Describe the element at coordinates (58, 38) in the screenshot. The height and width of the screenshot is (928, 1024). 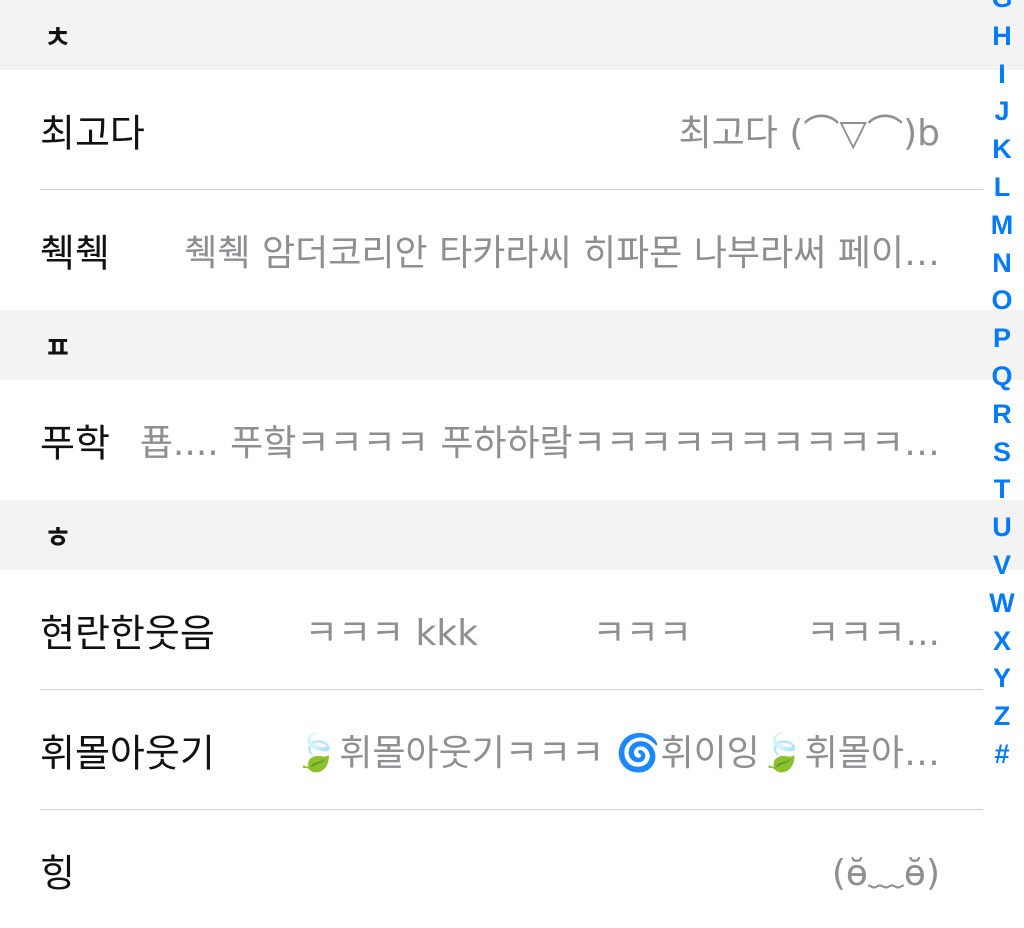
I see `section-header-label: ㅊ` at that location.